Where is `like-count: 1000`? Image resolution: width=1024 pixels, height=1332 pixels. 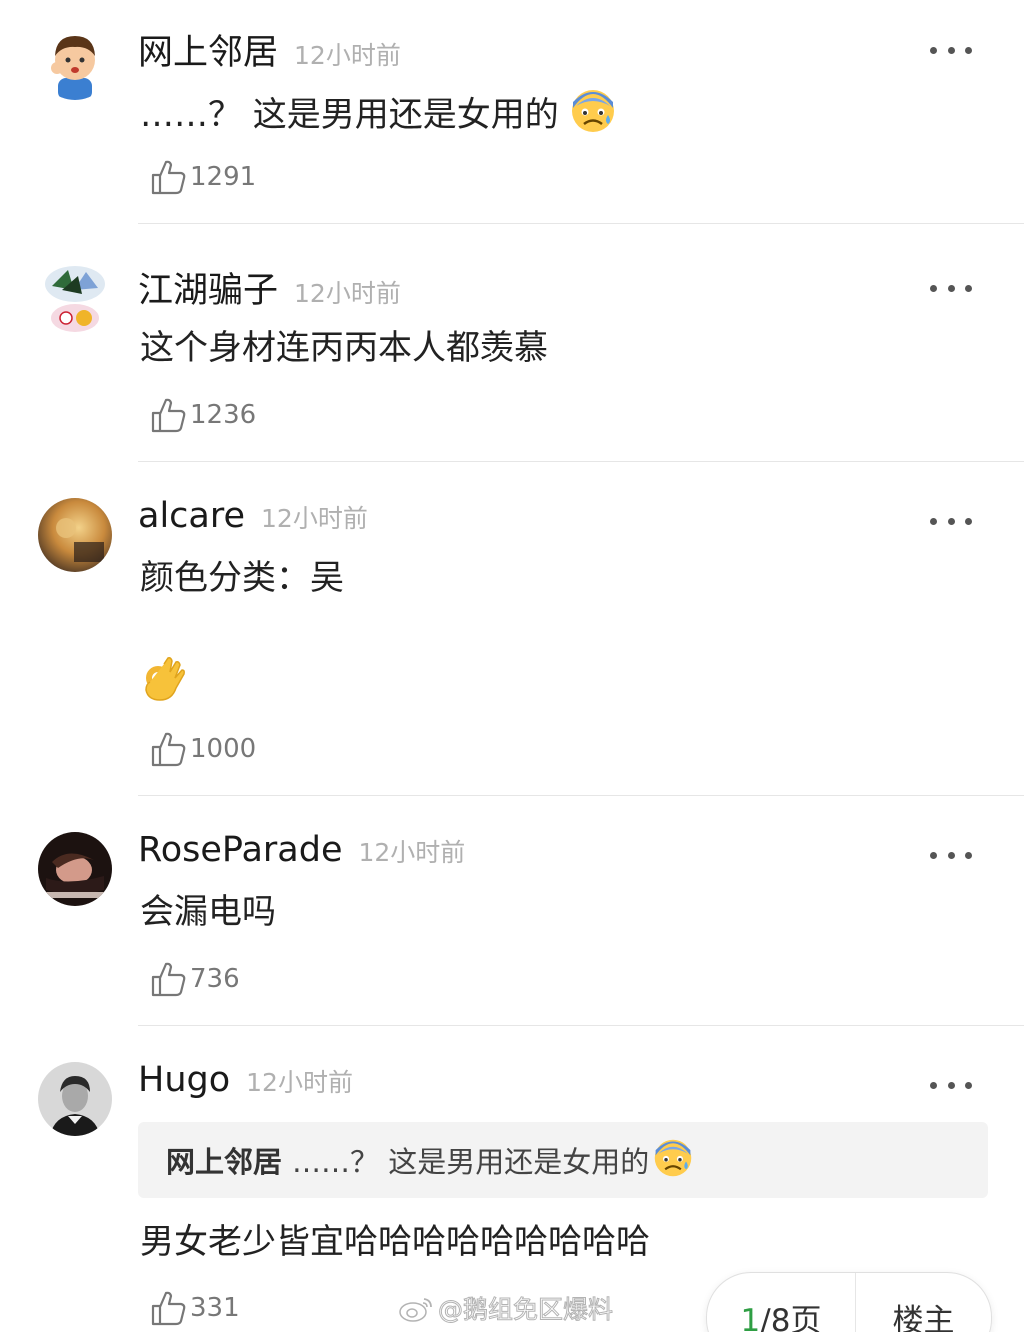
like-count: 1000 is located at coordinates (223, 749).